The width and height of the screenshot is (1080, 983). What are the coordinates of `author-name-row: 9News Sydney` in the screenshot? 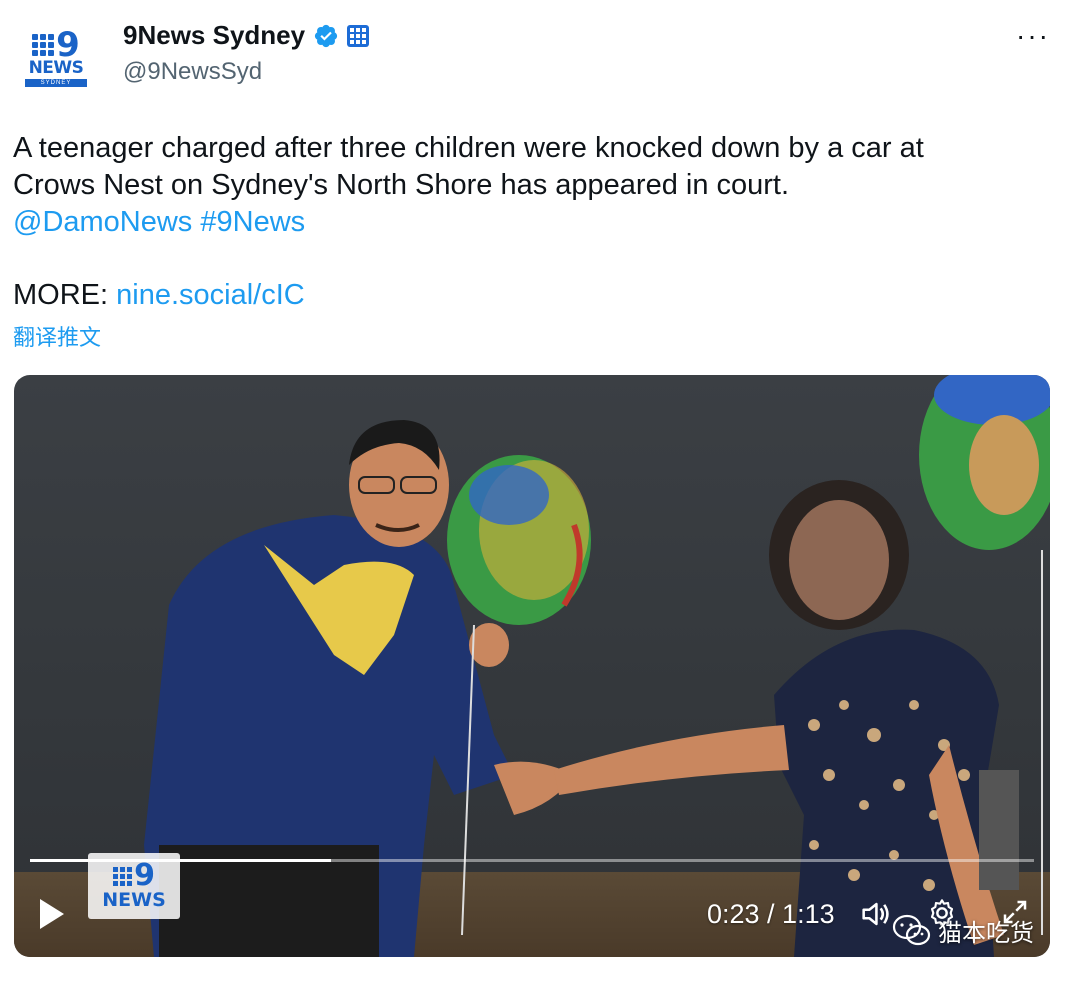 It's located at (246, 35).